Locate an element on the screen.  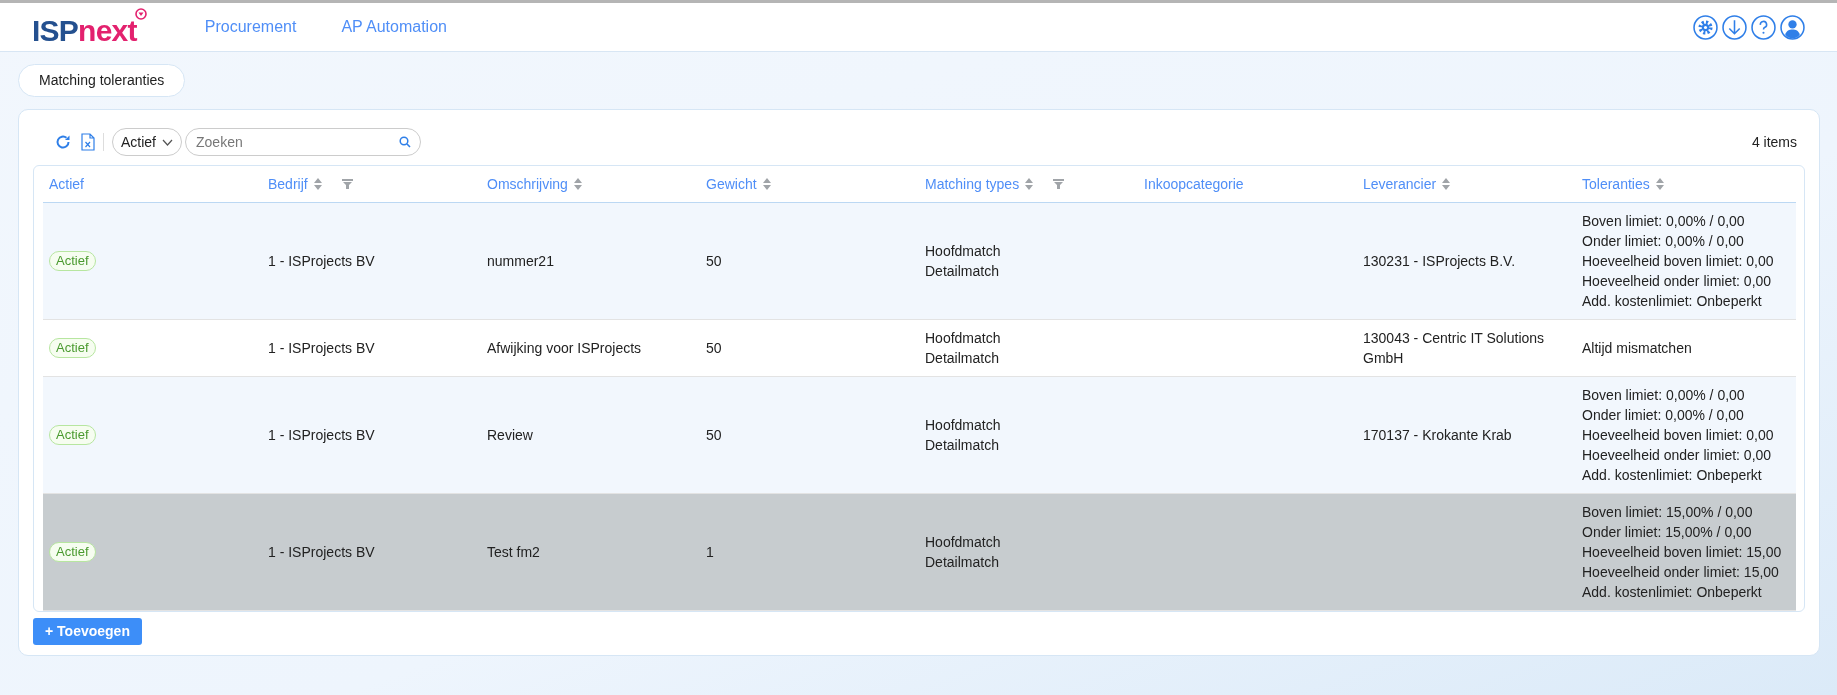
table-cell-text: Onder limiet: 15,00% / 0,00 is located at coordinates (1667, 532).